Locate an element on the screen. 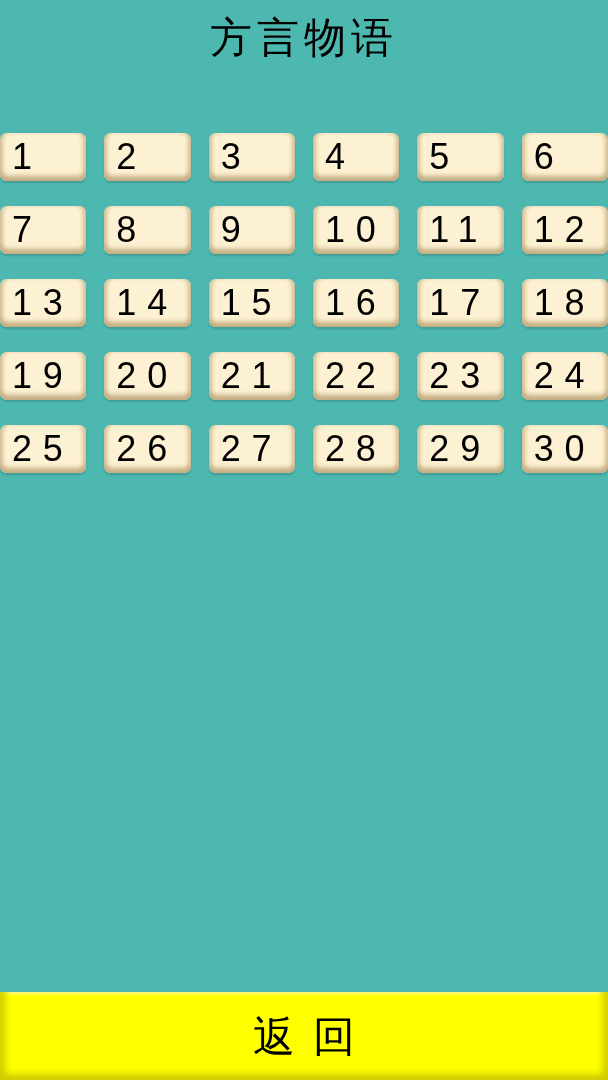  level-button: 7 is located at coordinates (43, 230).